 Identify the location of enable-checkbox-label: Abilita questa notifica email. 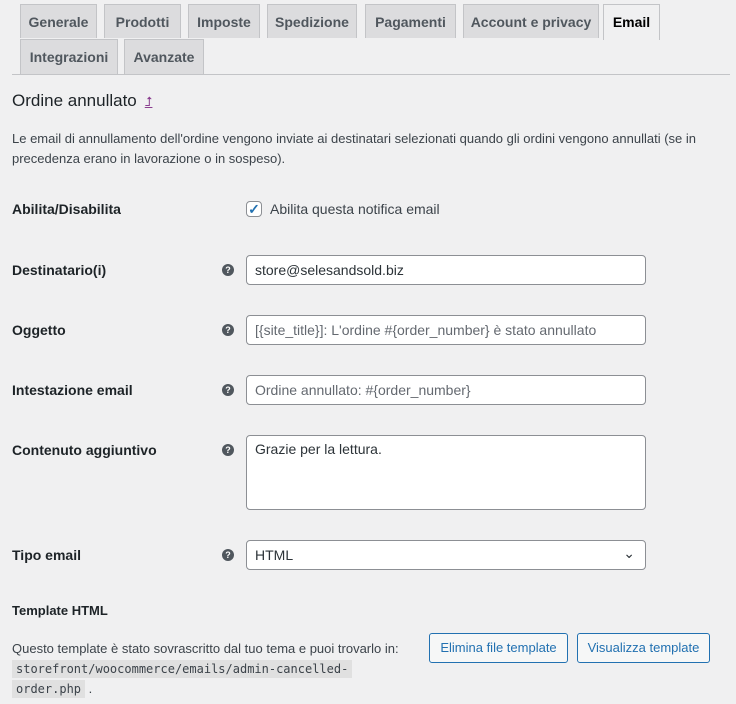
(355, 209).